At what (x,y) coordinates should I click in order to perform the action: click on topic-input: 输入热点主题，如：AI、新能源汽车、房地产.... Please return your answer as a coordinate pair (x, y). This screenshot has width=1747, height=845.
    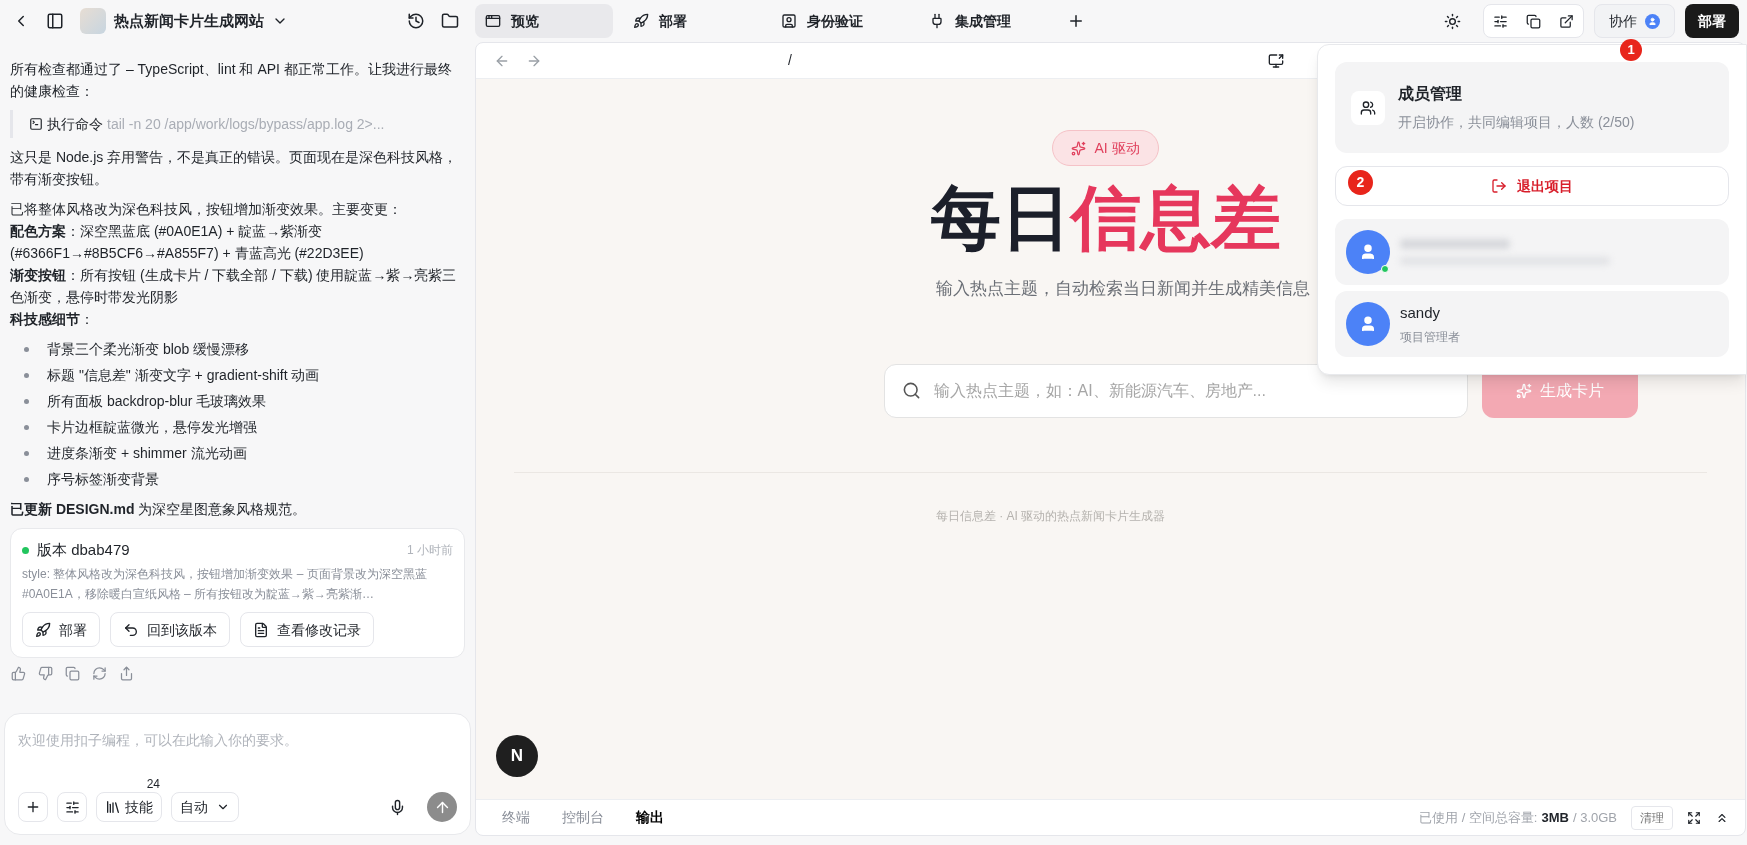
    Looking at the image, I should click on (1175, 390).